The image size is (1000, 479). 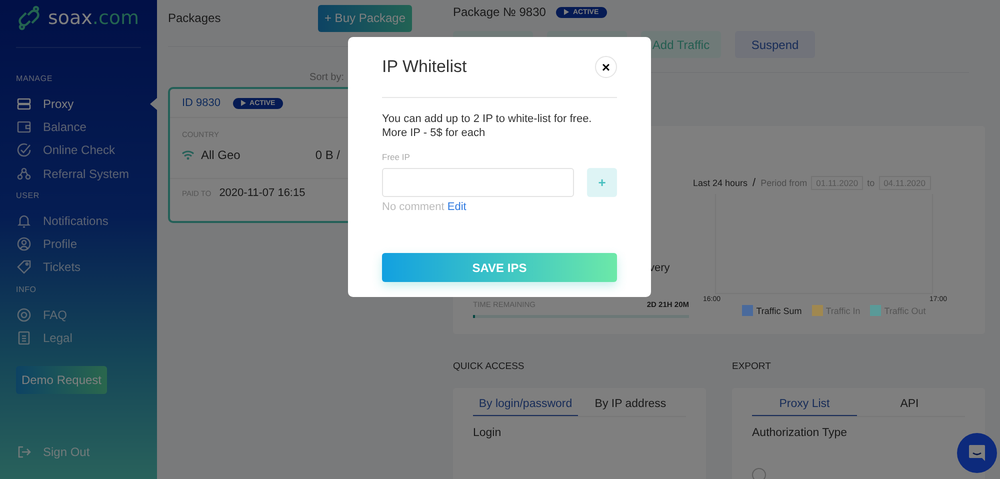 What do you see at coordinates (86, 104) in the screenshot?
I see `nav-item: Proxy` at bounding box center [86, 104].